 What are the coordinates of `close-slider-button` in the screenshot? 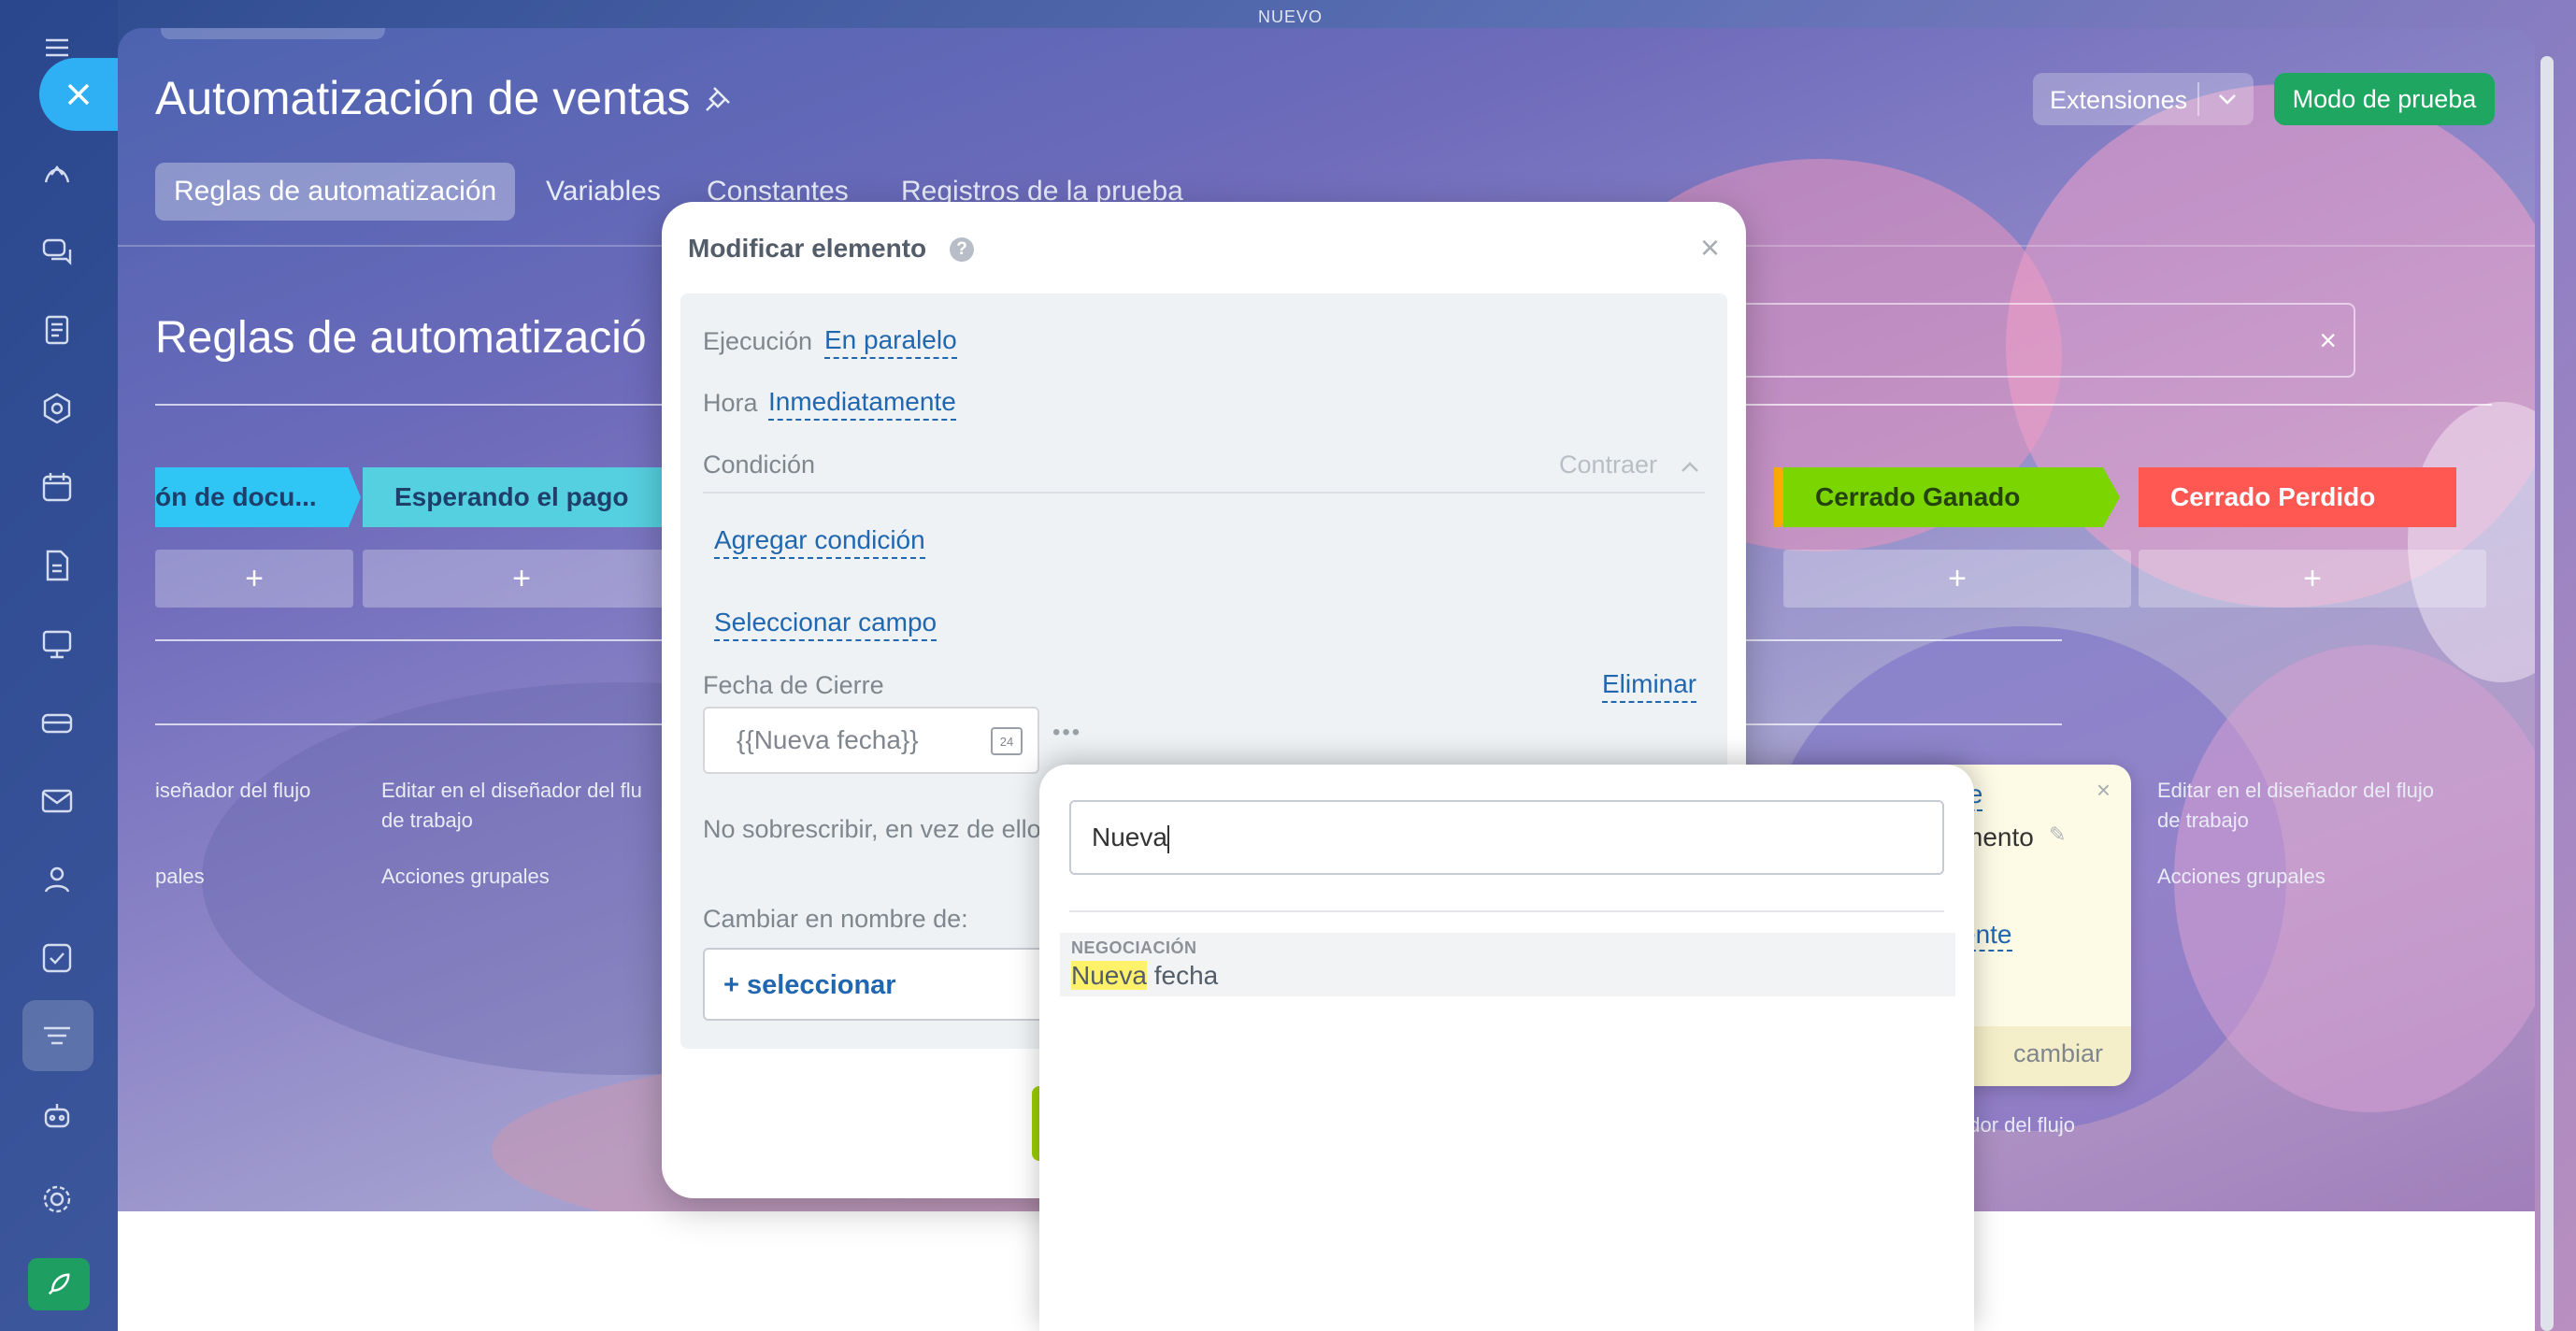 It's located at (78, 94).